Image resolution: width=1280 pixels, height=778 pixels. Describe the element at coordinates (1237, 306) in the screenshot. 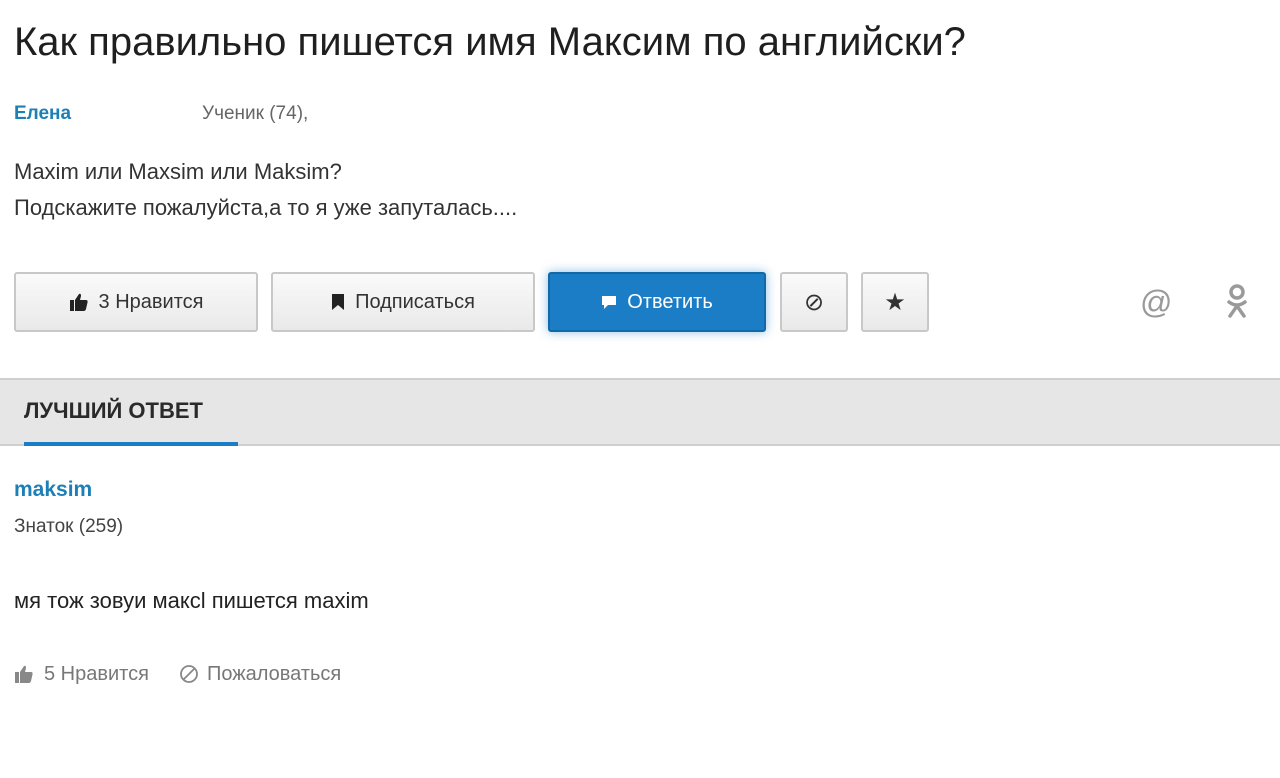

I see `odnoklassniki-icon` at that location.